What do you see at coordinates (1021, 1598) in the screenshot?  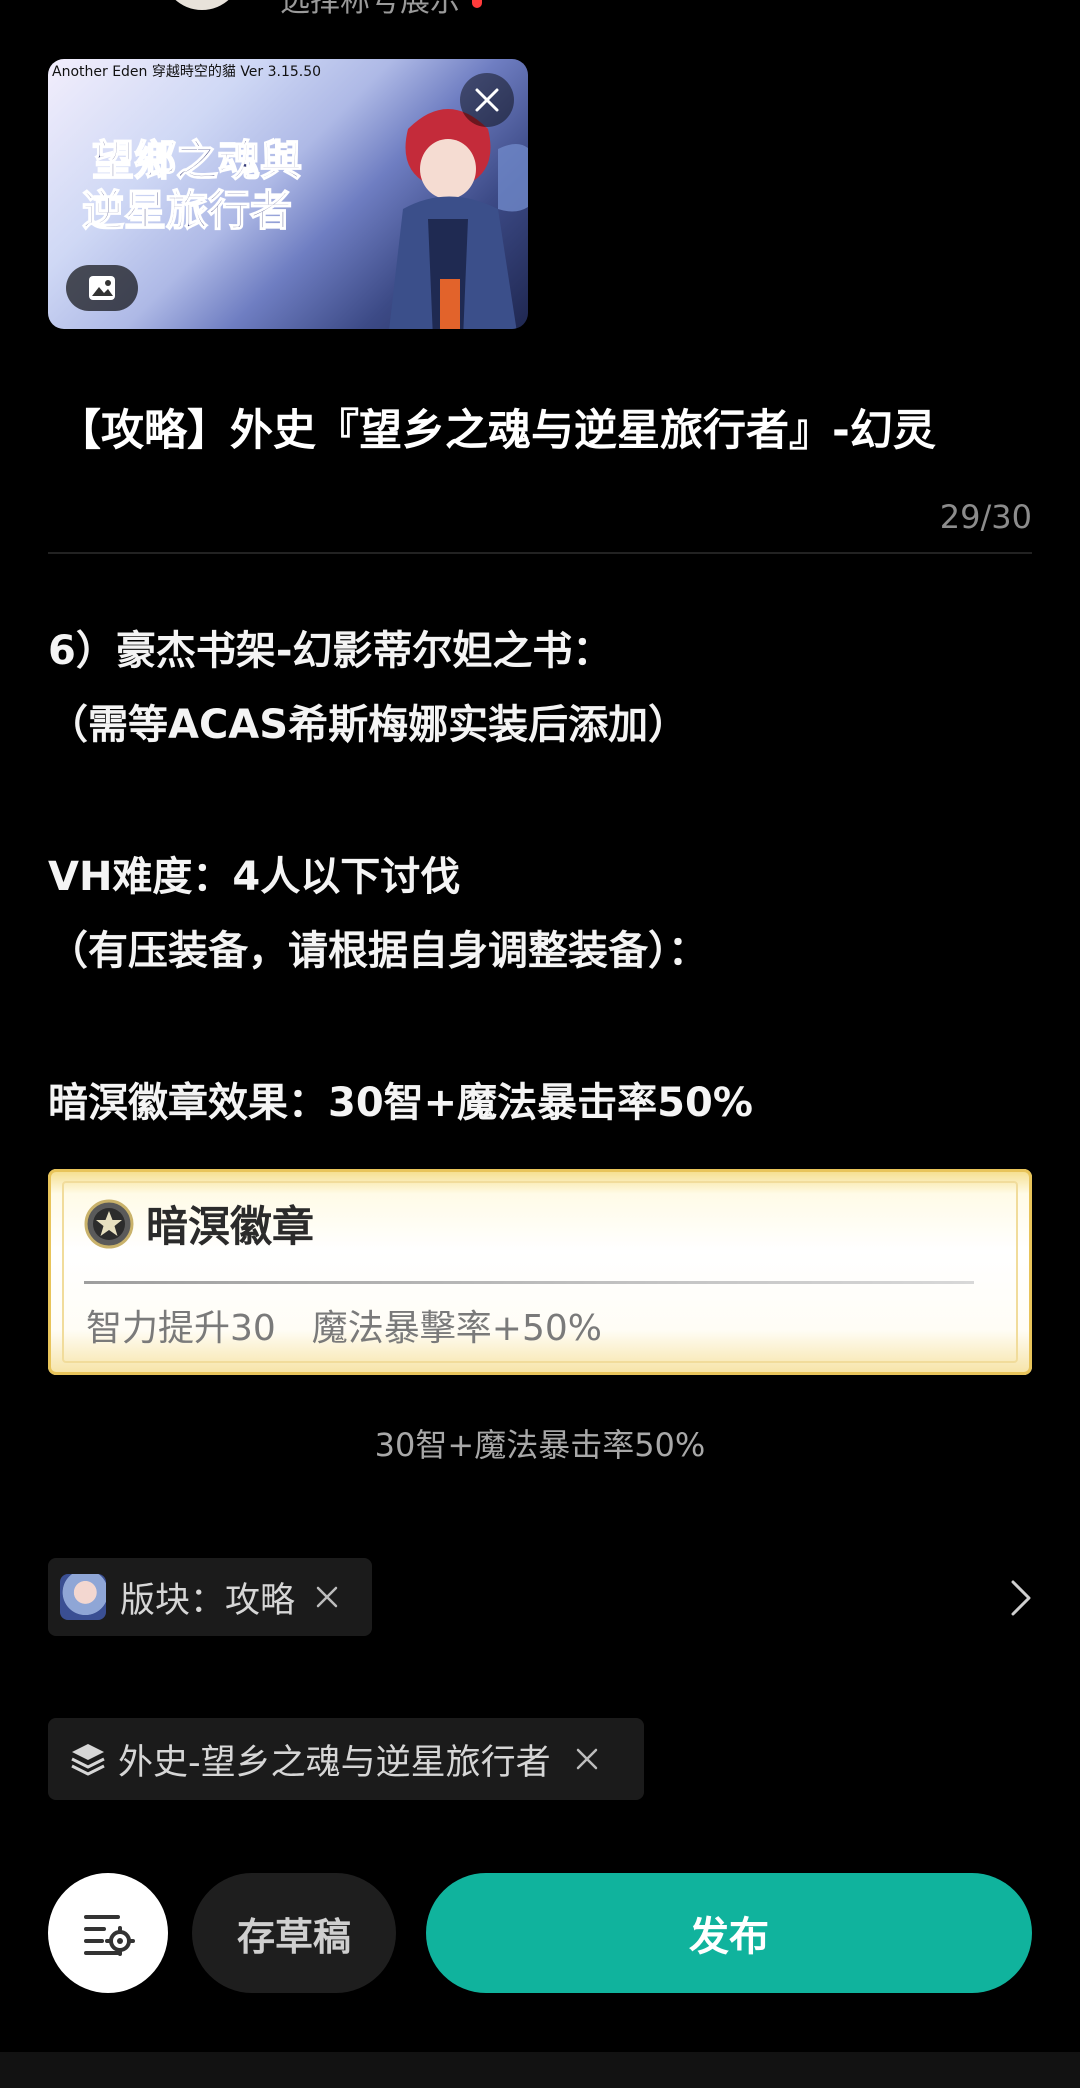 I see `chevron-right-icon` at bounding box center [1021, 1598].